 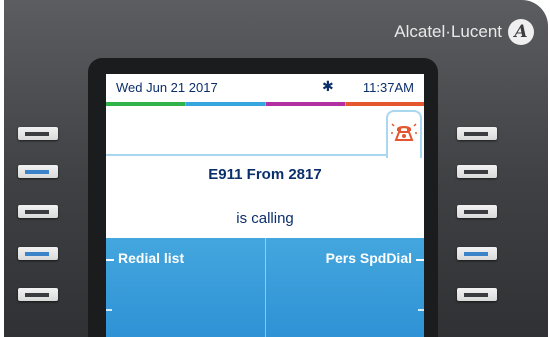 I want to click on status-date: Wed Jun 21 2017, so click(x=167, y=87).